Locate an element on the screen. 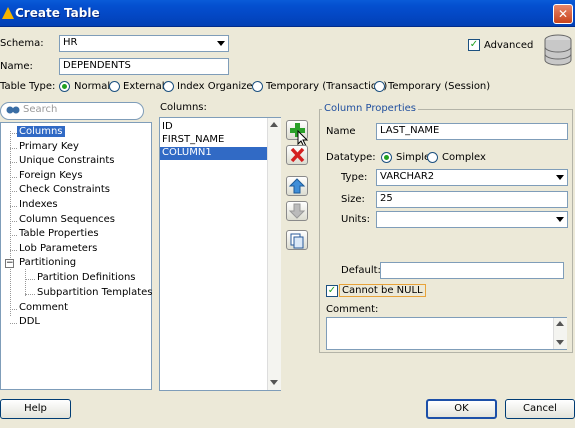  tree-item-comment: Comment is located at coordinates (43, 307).